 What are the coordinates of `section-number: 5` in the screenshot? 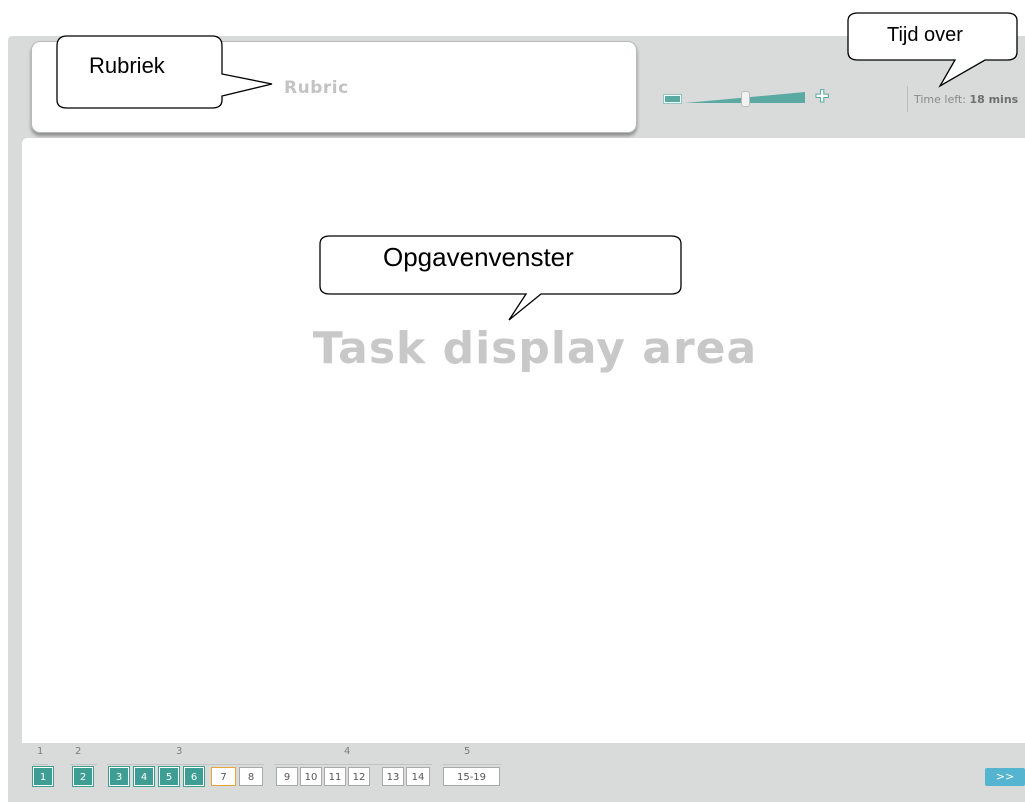 It's located at (467, 751).